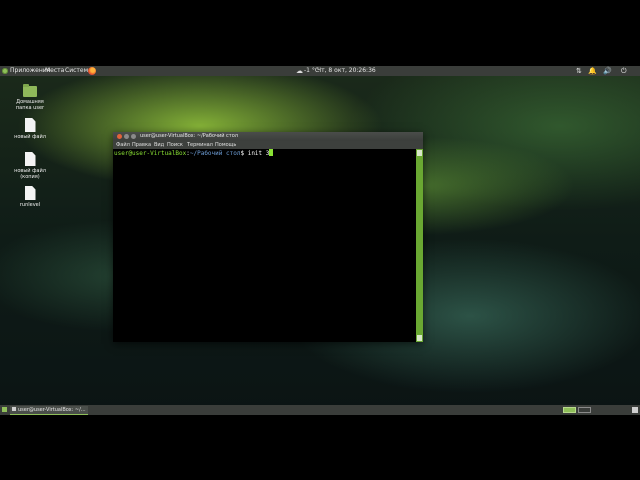 The height and width of the screenshot is (480, 640). What do you see at coordinates (54, 71) in the screenshot?
I see `menu-places: Места` at bounding box center [54, 71].